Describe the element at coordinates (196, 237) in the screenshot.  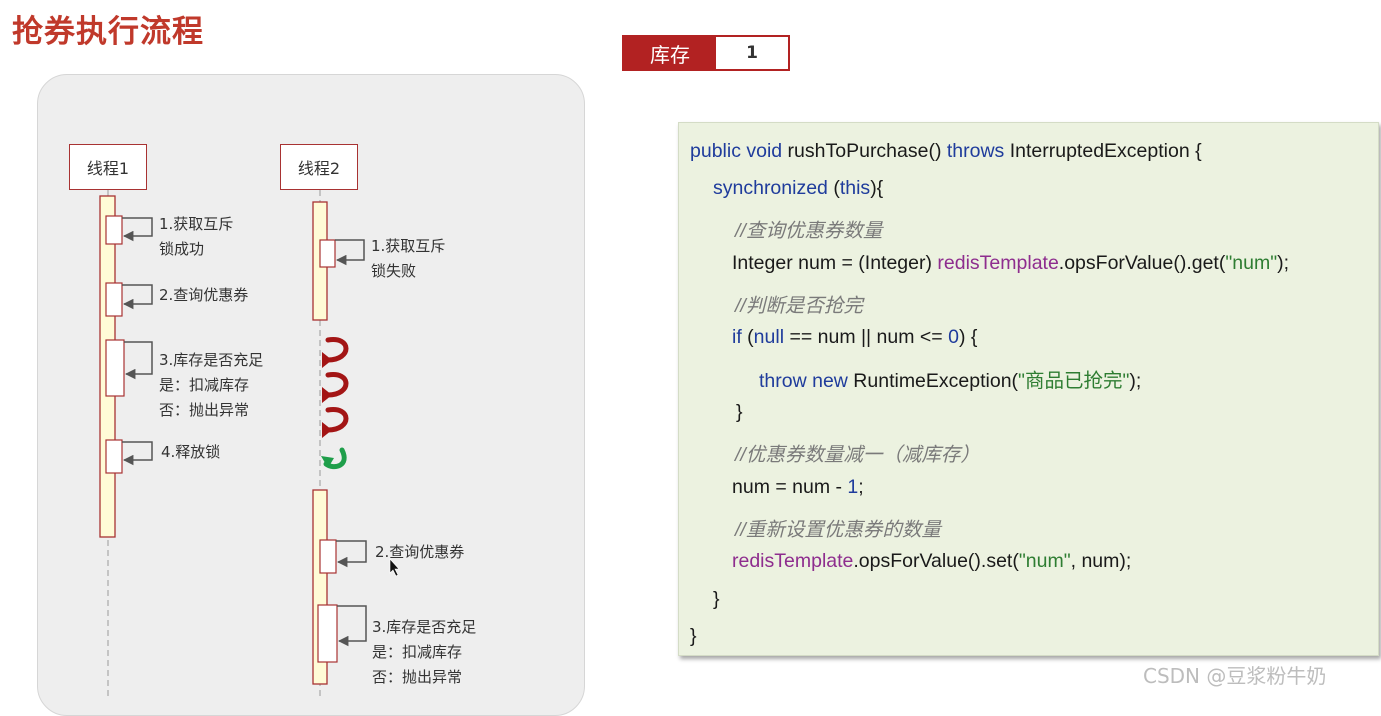
I see `thread1-step1-label: 1.获取互斥 锁成功` at that location.